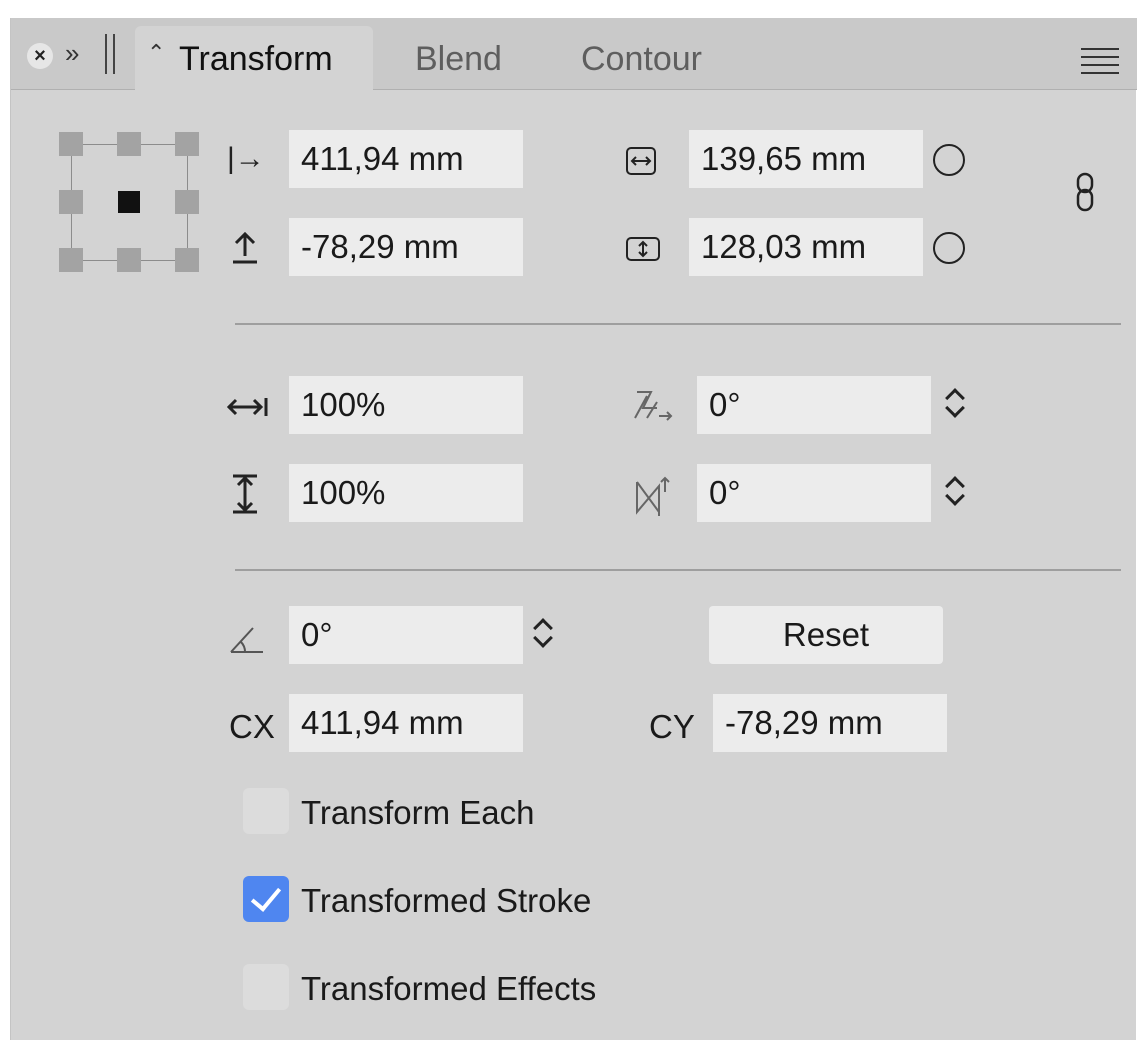  I want to click on vertical-scale-field: 100%, so click(406, 493).